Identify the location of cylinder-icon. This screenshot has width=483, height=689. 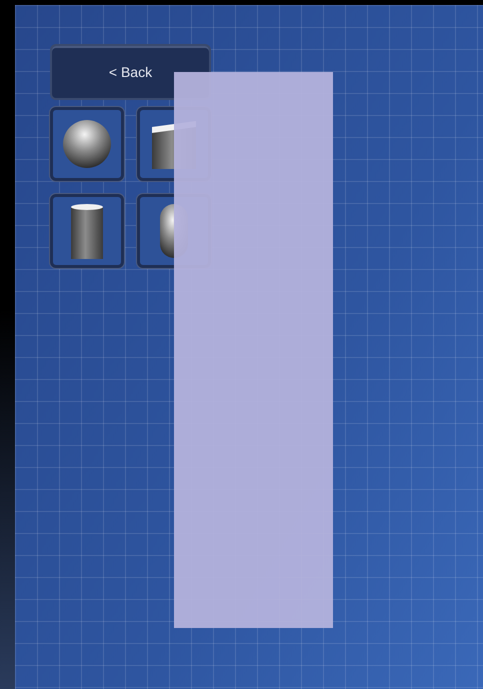
(87, 231).